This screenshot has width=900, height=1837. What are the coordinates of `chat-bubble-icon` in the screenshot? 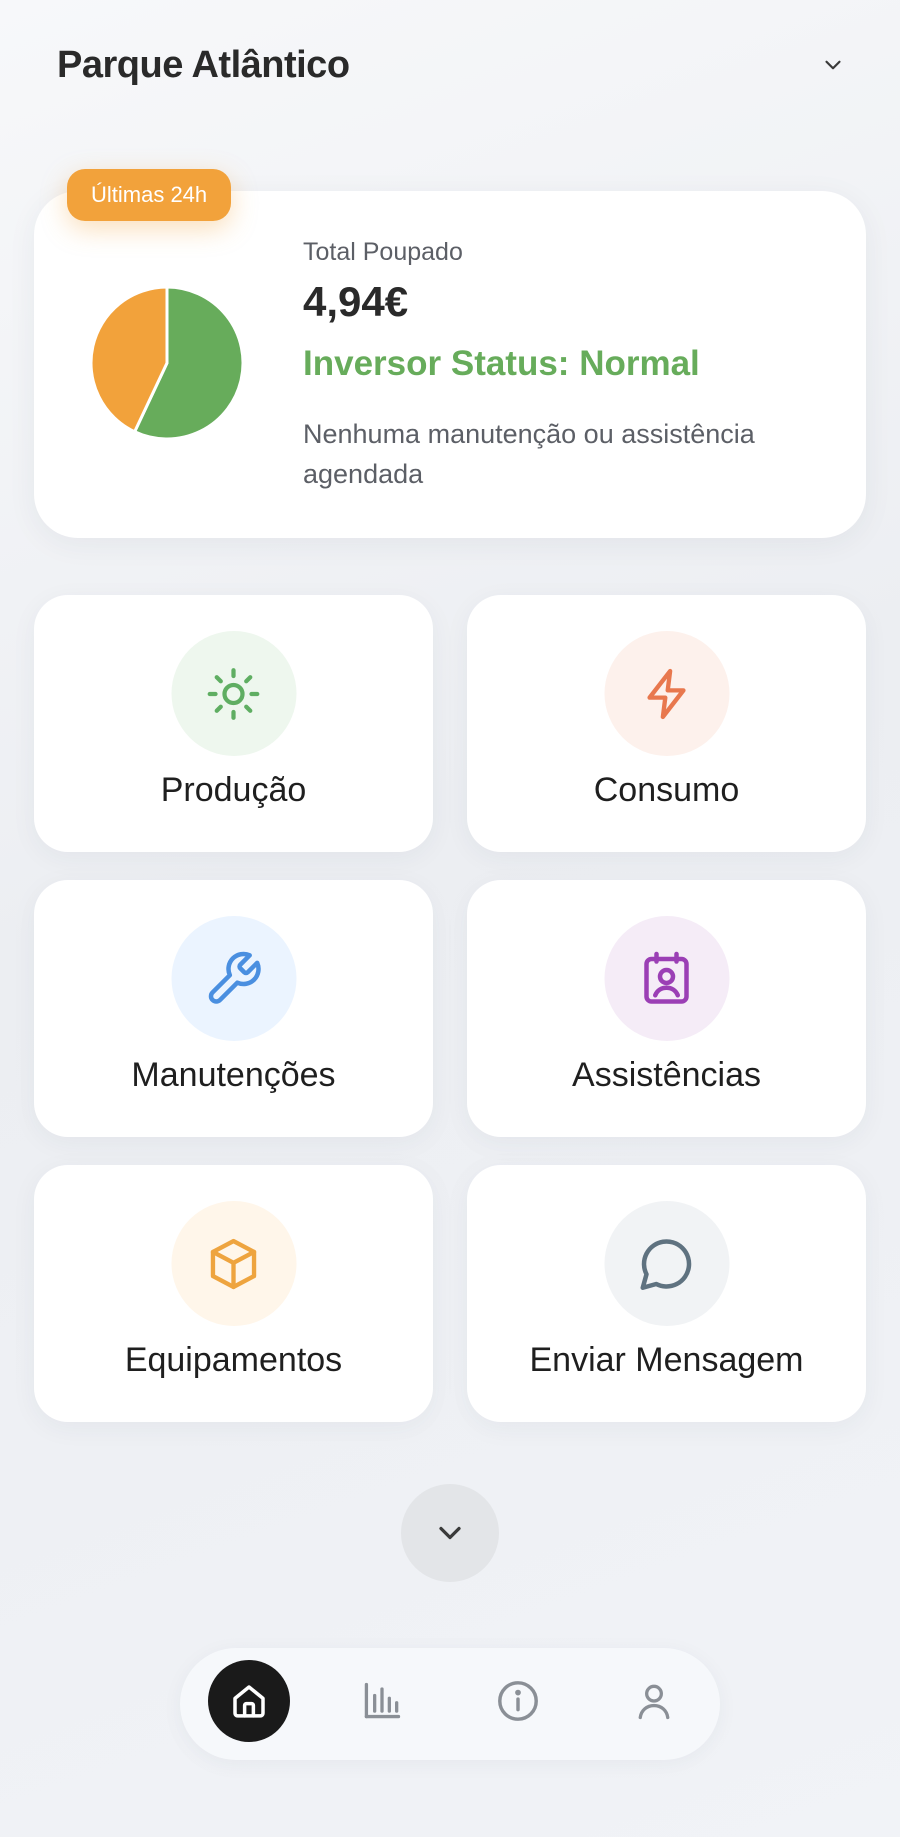 It's located at (666, 1264).